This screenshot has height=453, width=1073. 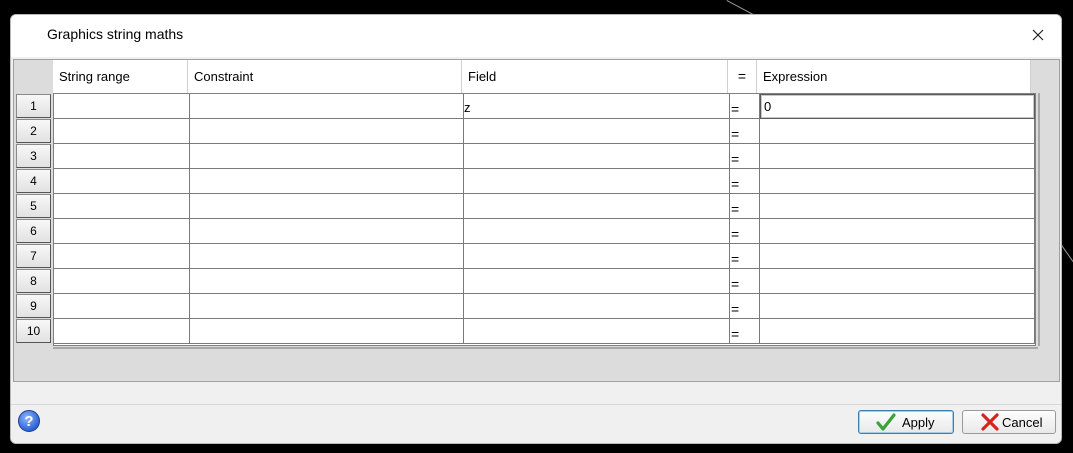 I want to click on row-header: 5, so click(x=33, y=206).